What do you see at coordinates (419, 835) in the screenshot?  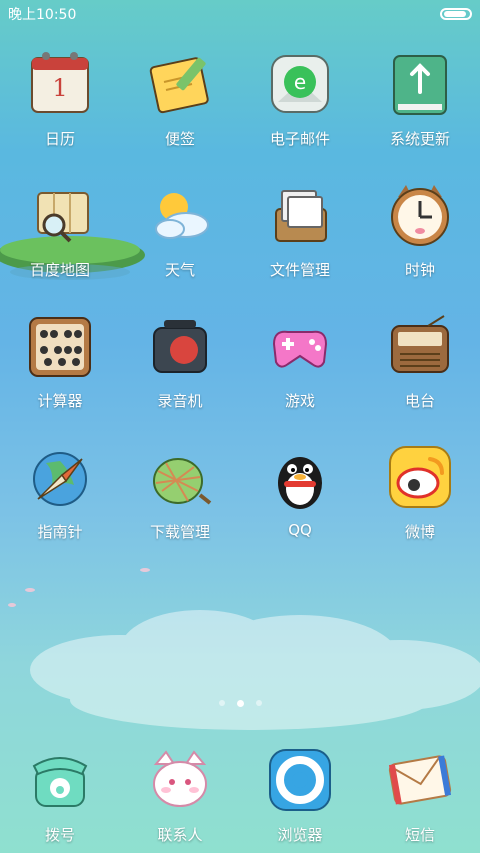 I see `app-label: 短信` at bounding box center [419, 835].